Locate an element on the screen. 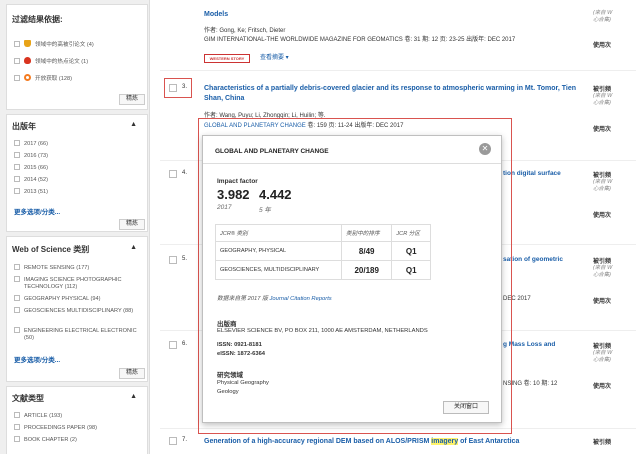  eissn: eISSN: 1872-6364 is located at coordinates (241, 354).